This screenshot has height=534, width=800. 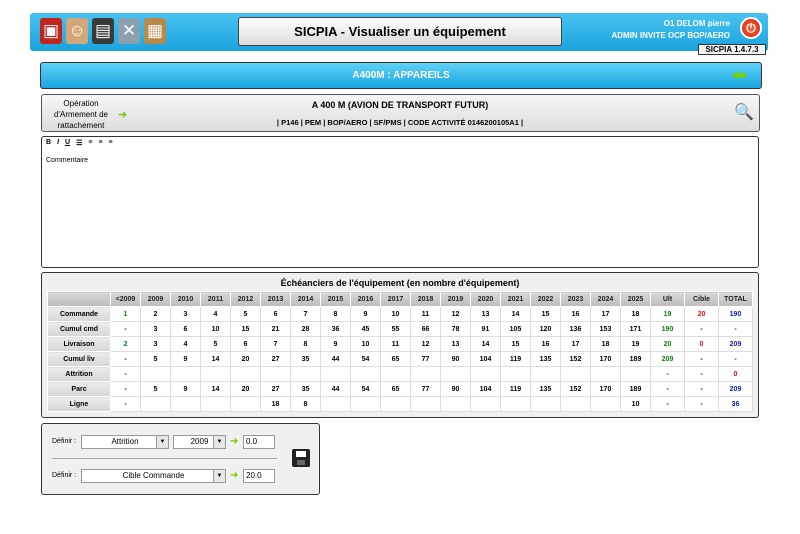 What do you see at coordinates (365, 329) in the screenshot?
I see `table-cell: 45` at bounding box center [365, 329].